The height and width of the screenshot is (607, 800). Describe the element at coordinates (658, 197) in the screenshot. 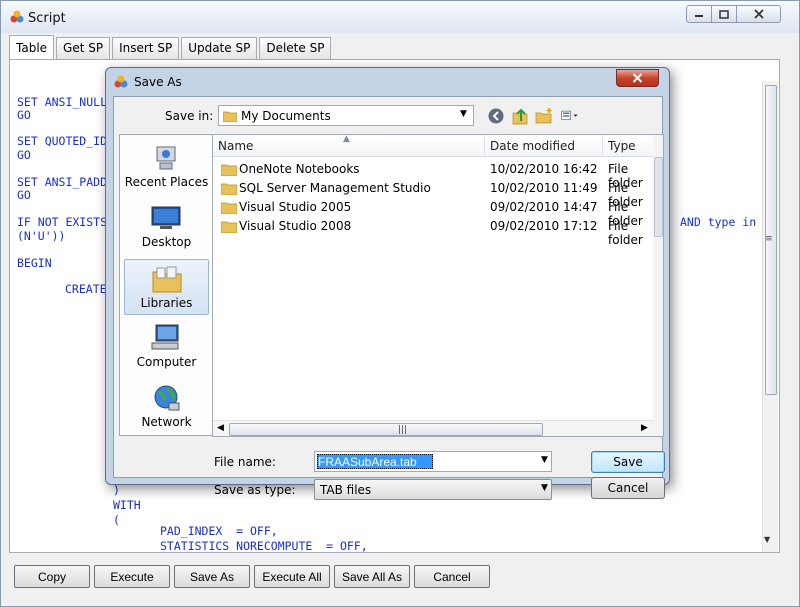

I see `scrollbar-thumb` at that location.